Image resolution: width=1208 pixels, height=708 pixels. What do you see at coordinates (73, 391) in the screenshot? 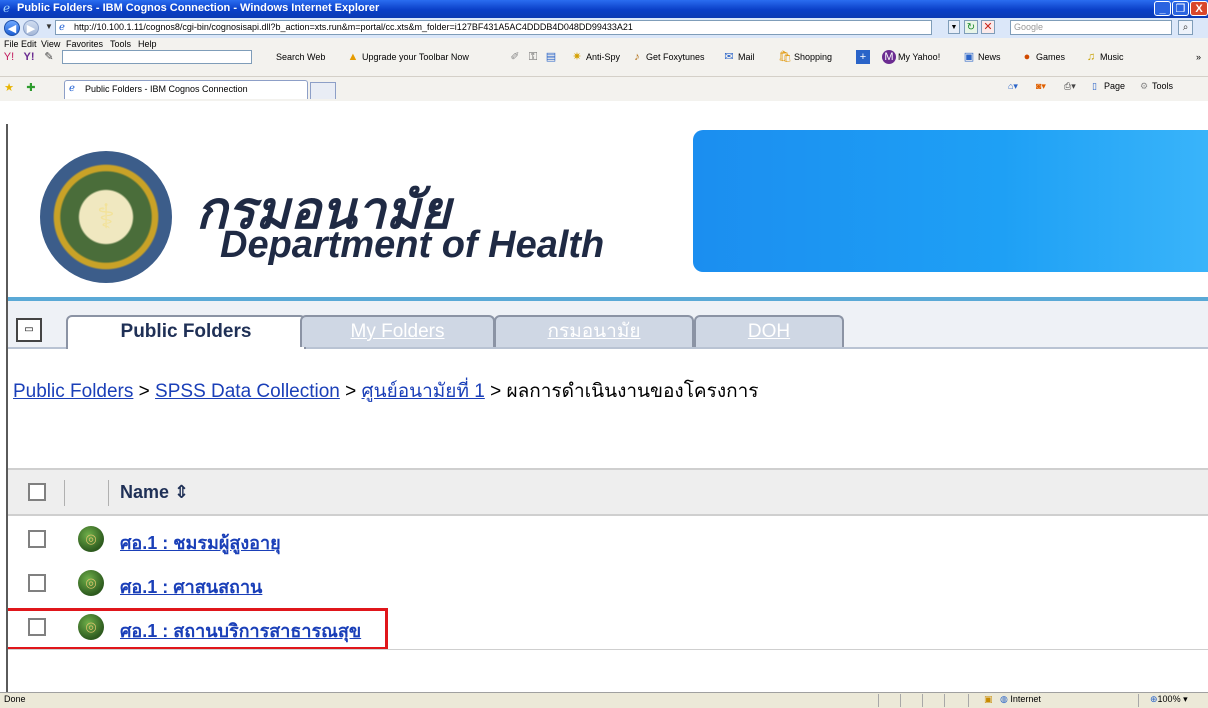
I see `breadcrumb-public-folders: Public Folders` at bounding box center [73, 391].